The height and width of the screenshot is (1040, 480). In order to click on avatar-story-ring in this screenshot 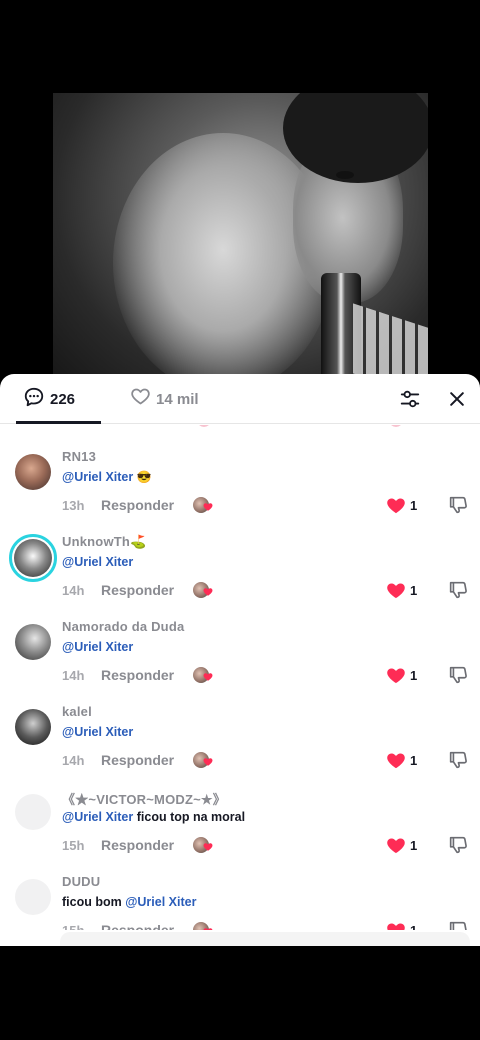, I will do `click(33, 558)`.